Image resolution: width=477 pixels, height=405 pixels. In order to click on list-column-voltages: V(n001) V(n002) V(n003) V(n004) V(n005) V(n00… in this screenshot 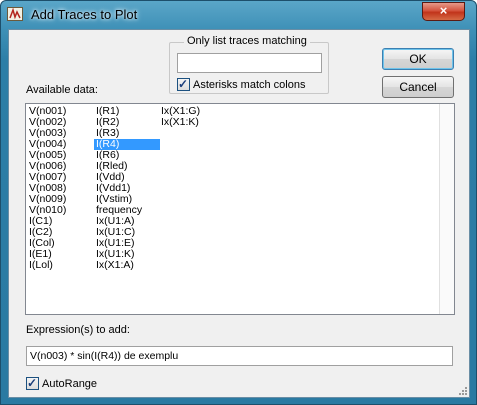, I will do `click(46, 188)`.